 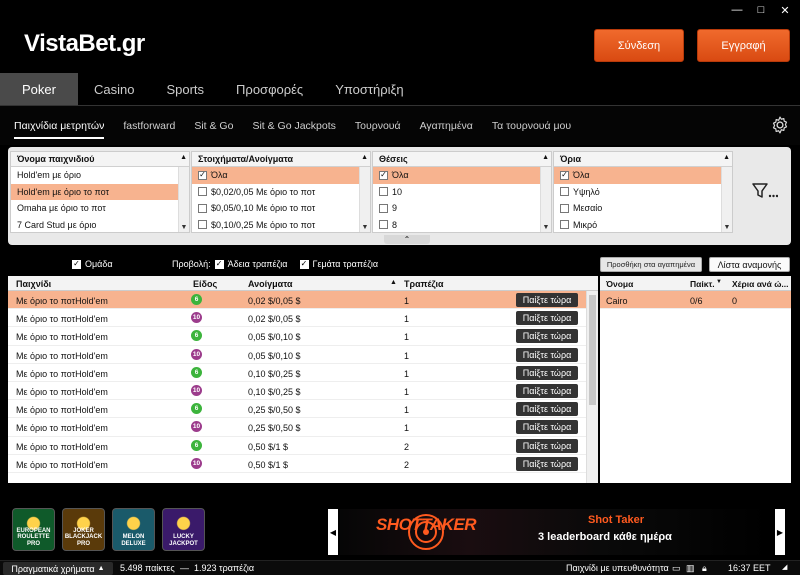 I want to click on col-name-header: Όνομα, so click(x=619, y=284).